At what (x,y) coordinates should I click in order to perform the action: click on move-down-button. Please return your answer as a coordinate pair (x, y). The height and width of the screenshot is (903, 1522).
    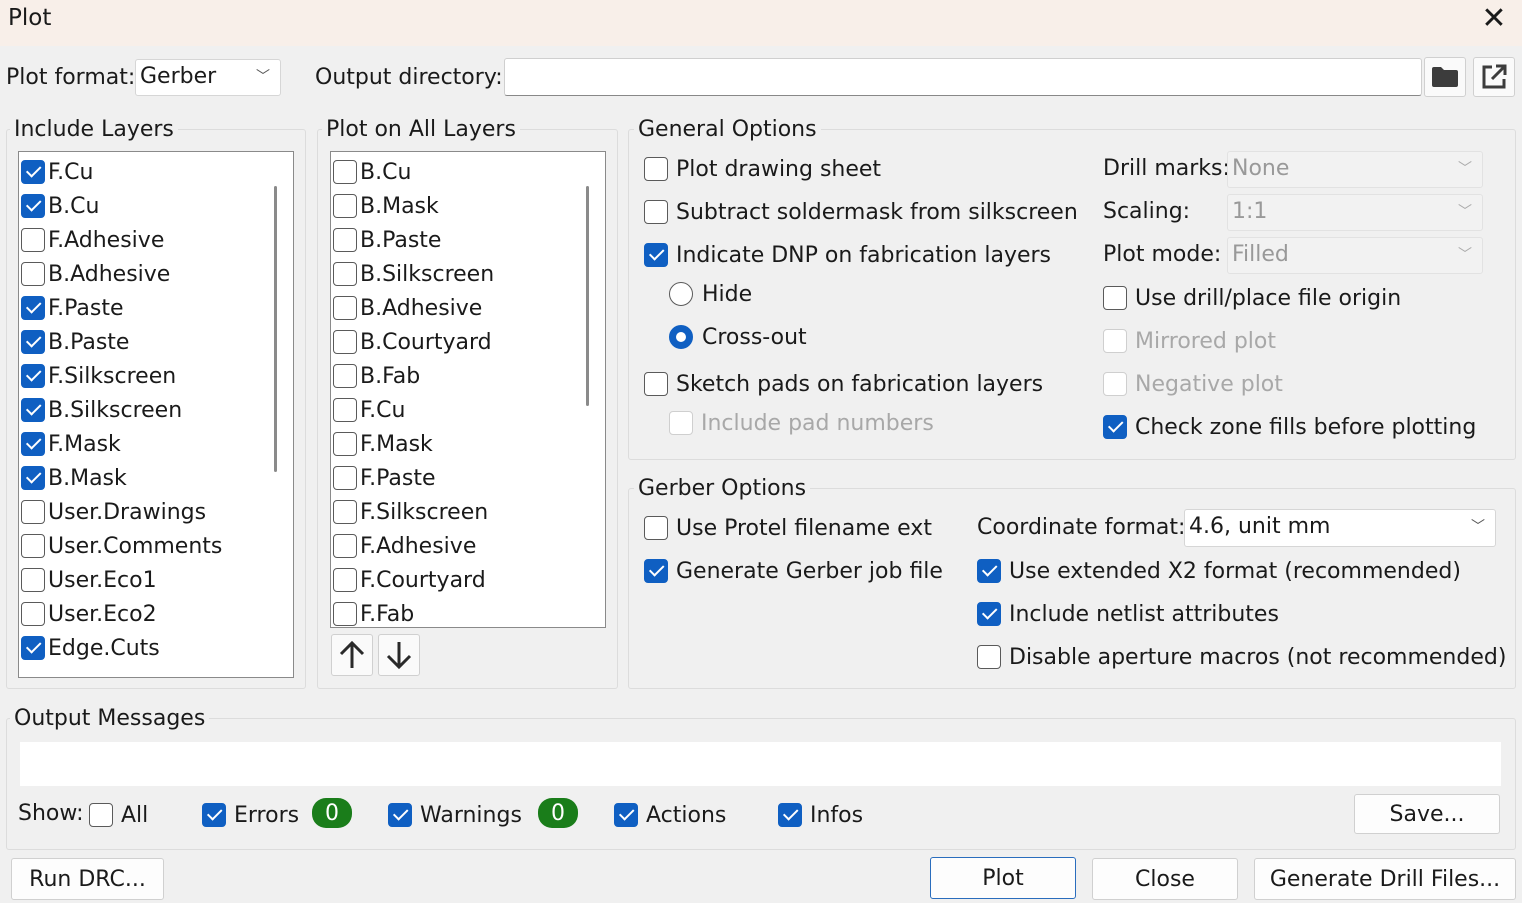
    Looking at the image, I should click on (399, 655).